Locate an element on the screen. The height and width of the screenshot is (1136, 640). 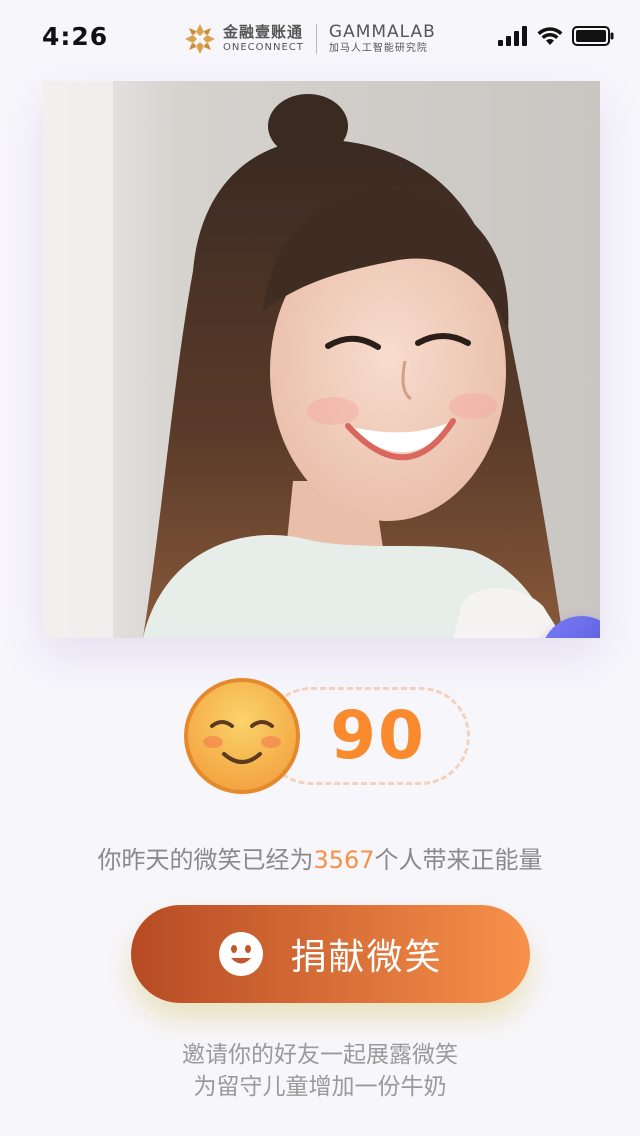
status-bar: 4:26 金融壹账通 ONECONNECT GAMMALAB 加马人工智能研究院 is located at coordinates (320, 38).